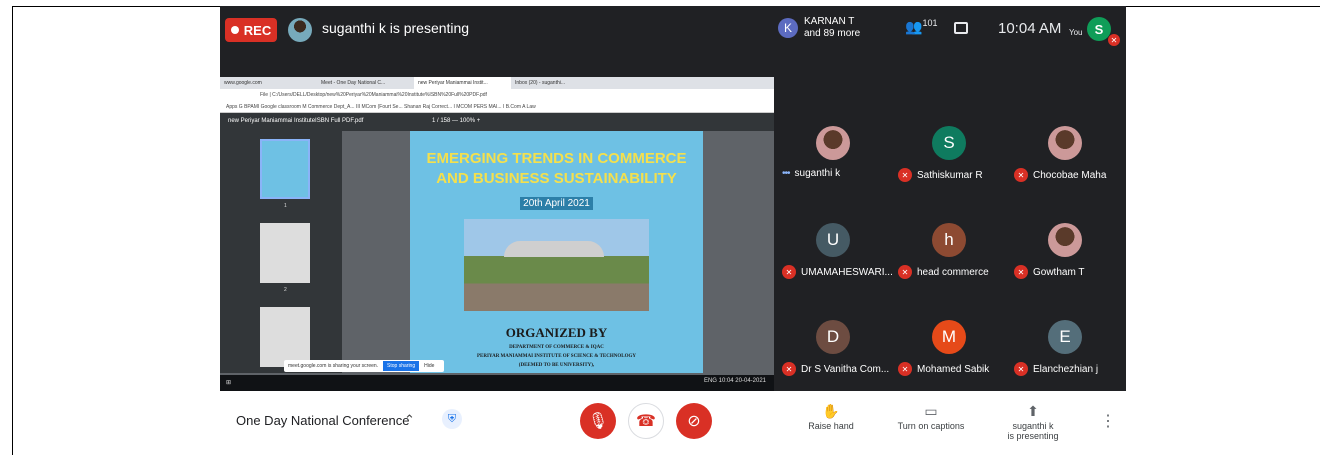  Describe the element at coordinates (401, 366) in the screenshot. I see `stop-sharing-button: Stop sharing` at that location.